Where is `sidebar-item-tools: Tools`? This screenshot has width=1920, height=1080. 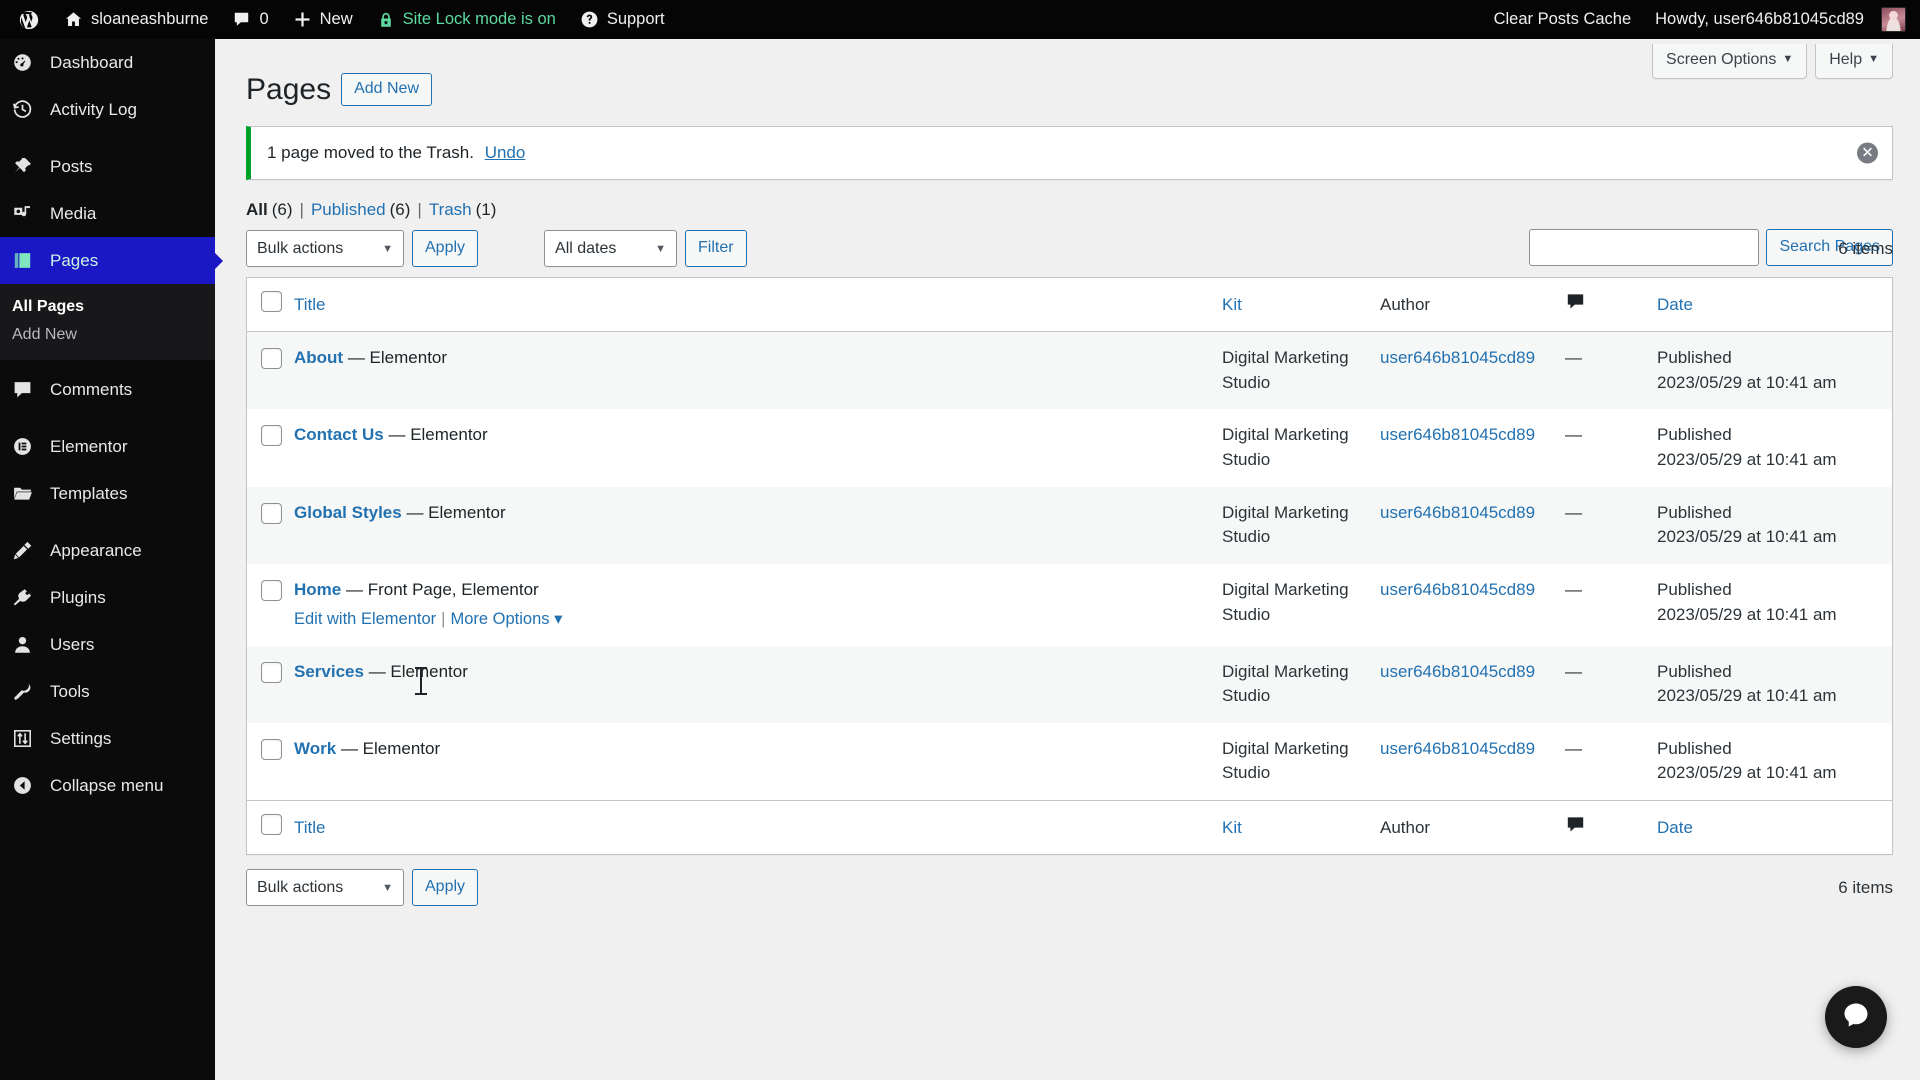 sidebar-item-tools: Tools is located at coordinates (107, 691).